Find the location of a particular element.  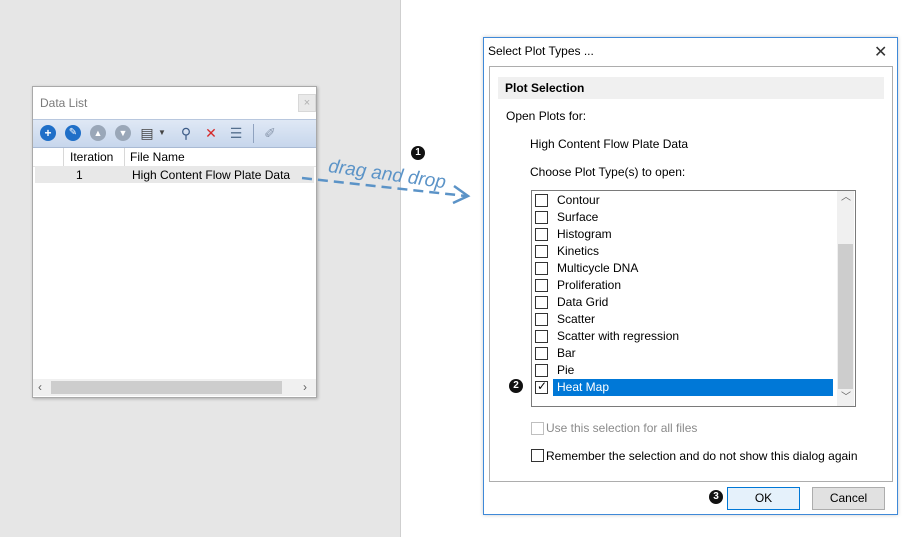

use-selection-all-label: Use this selection for all files is located at coordinates (622, 428).